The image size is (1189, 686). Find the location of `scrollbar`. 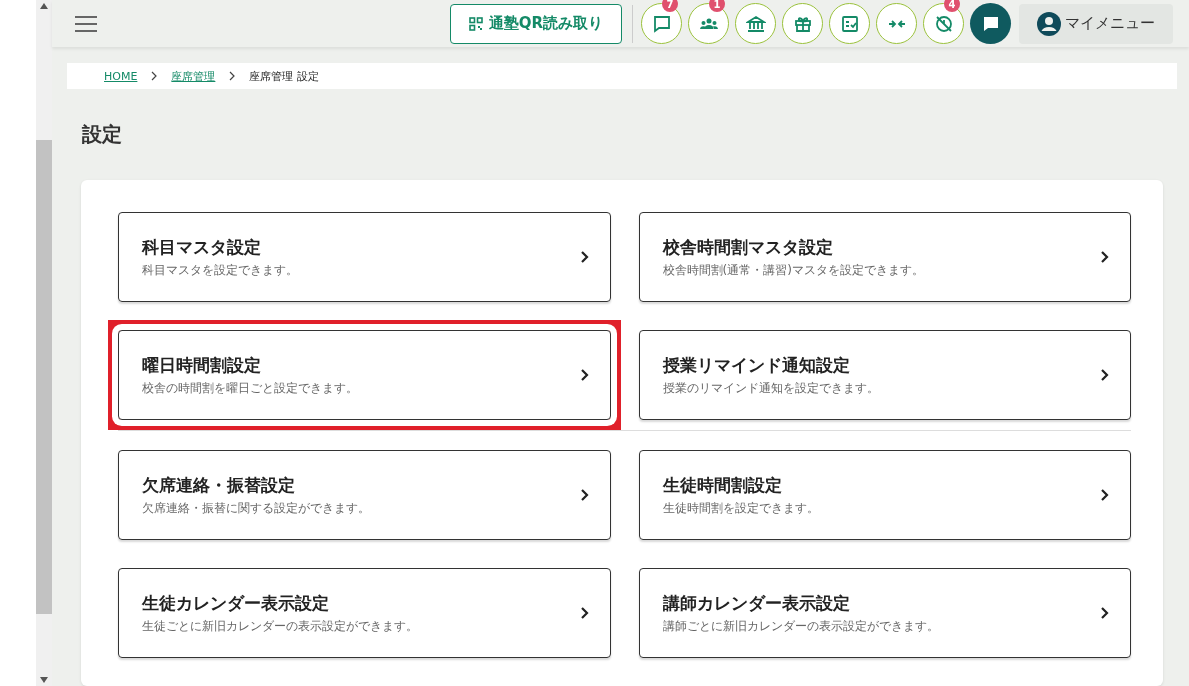

scrollbar is located at coordinates (44, 343).